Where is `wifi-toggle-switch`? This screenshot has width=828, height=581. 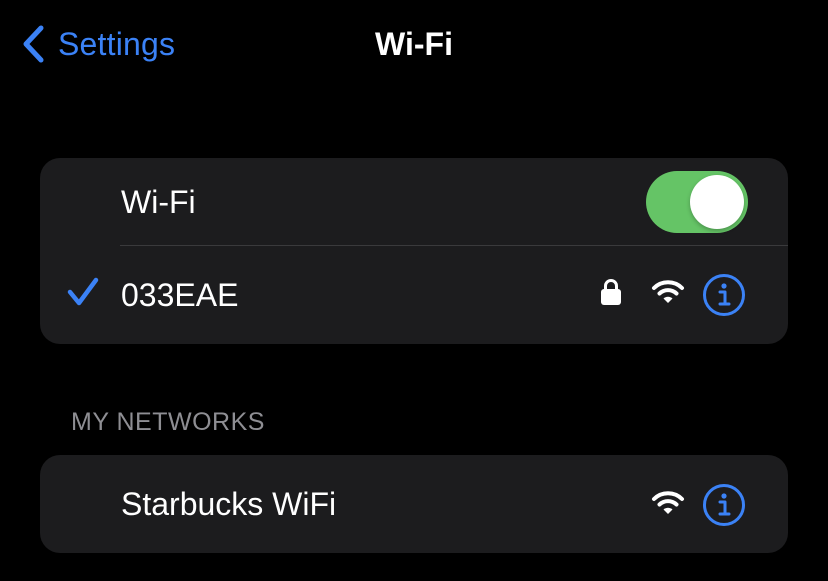
wifi-toggle-switch is located at coordinates (697, 202).